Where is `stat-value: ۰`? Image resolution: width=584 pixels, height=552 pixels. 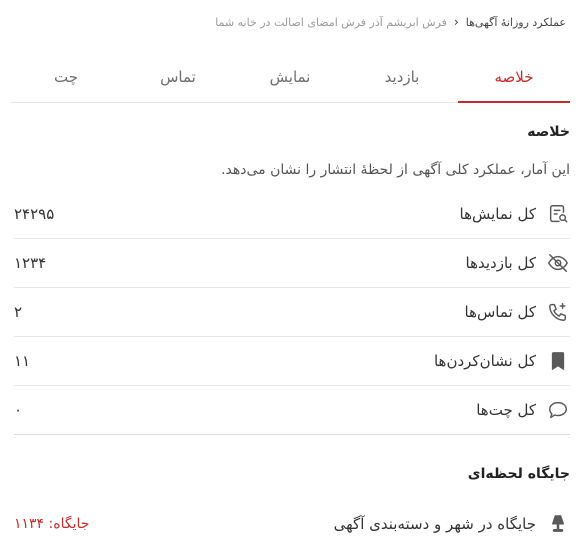
stat-value: ۰ is located at coordinates (18, 410).